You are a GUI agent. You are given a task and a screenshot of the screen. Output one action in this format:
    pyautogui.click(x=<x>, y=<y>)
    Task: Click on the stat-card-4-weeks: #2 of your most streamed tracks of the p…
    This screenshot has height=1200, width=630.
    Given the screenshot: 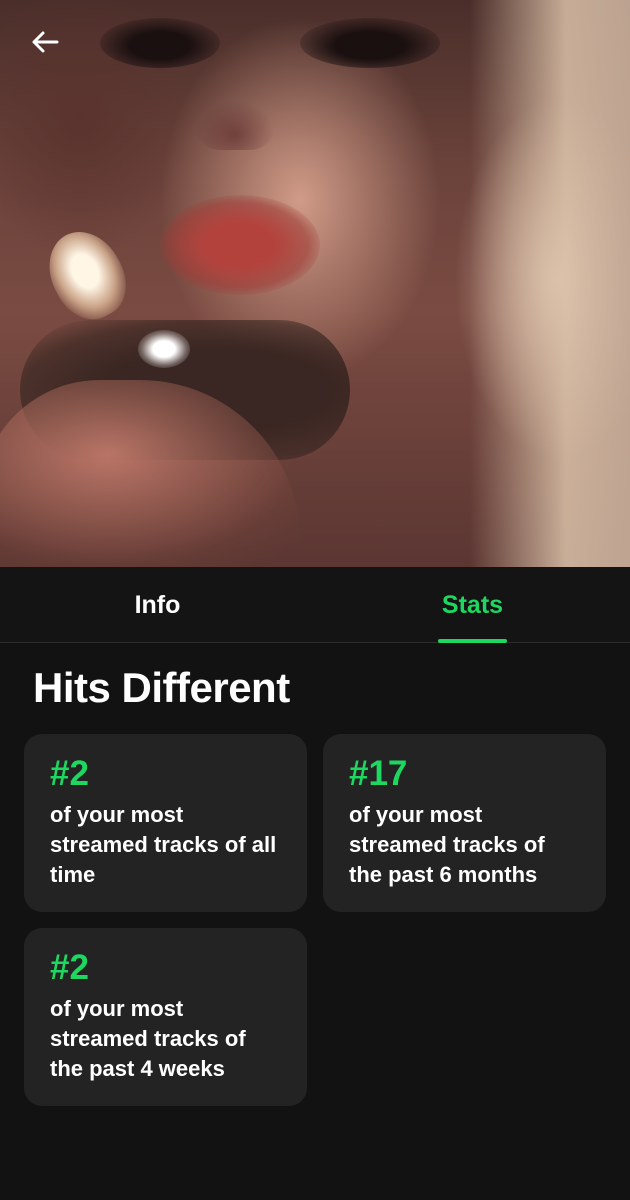 What is the action you would take?
    pyautogui.click(x=165, y=1017)
    